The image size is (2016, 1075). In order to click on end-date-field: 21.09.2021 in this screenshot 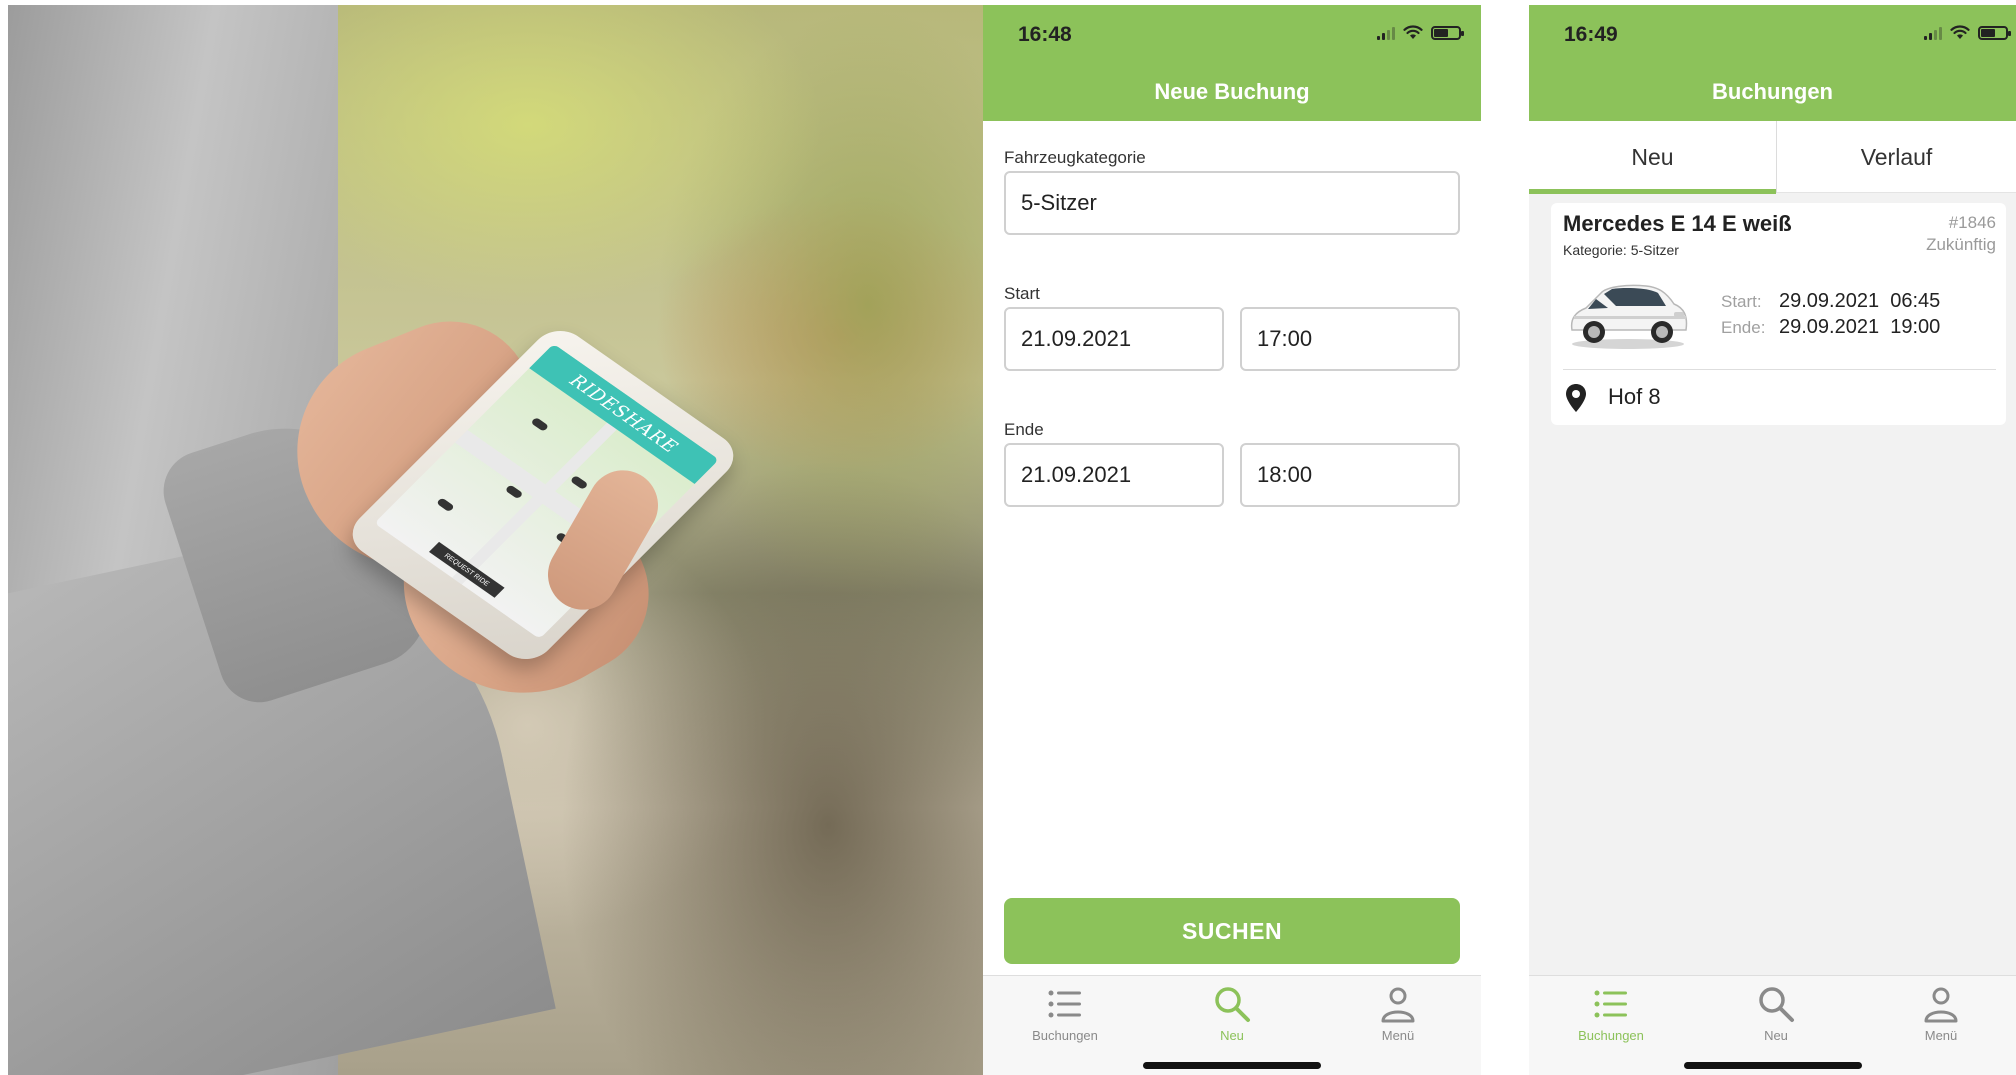, I will do `click(1114, 475)`.